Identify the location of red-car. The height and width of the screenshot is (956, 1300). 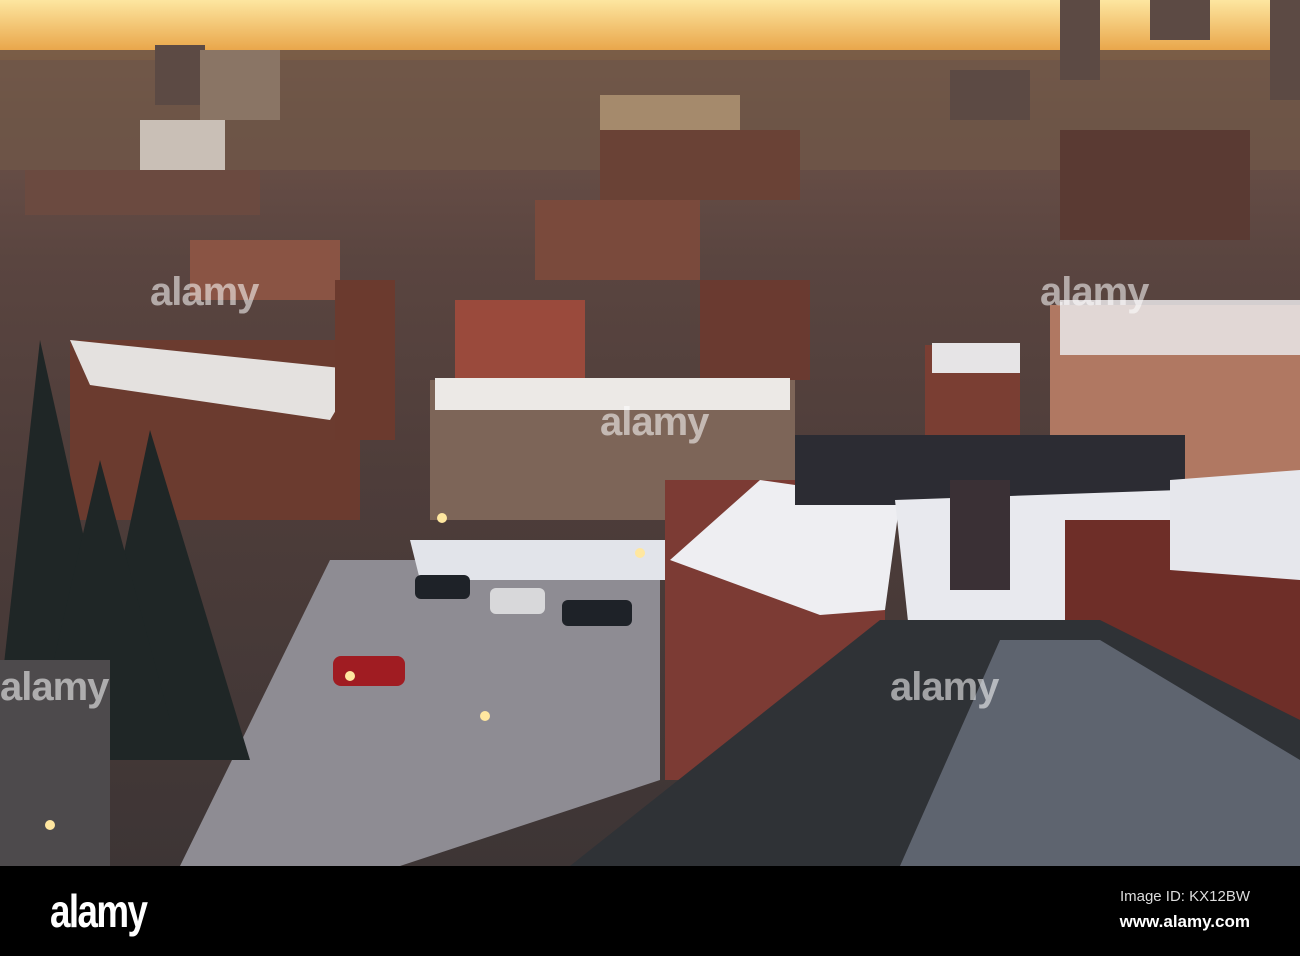
(369, 671).